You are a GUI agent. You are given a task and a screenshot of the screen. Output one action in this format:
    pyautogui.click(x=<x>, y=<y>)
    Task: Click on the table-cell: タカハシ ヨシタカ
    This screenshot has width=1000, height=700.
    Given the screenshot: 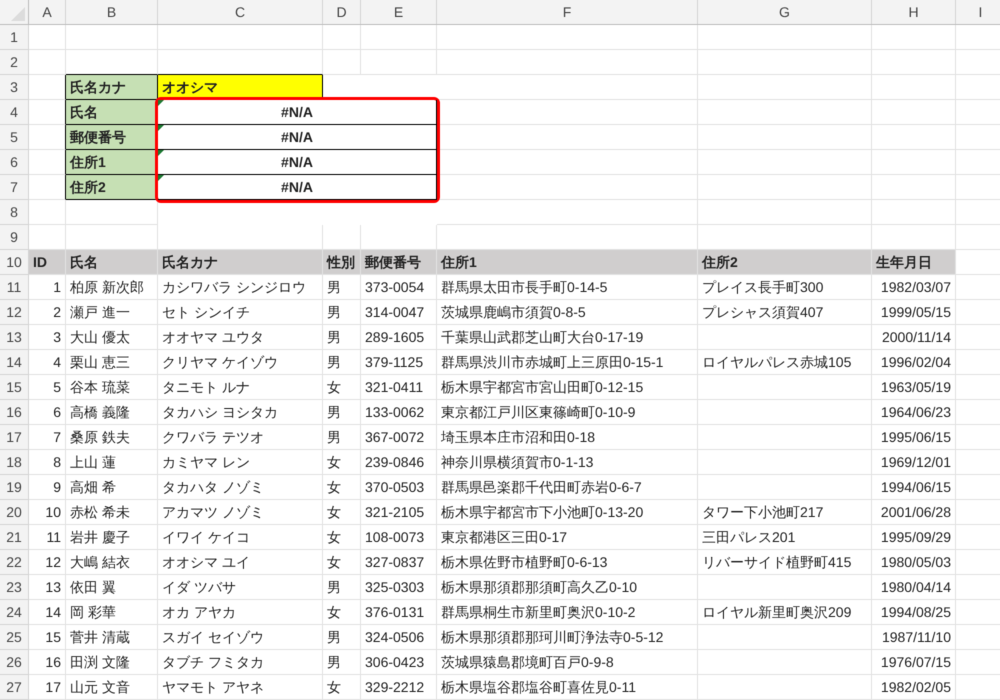 What is the action you would take?
    pyautogui.click(x=240, y=412)
    